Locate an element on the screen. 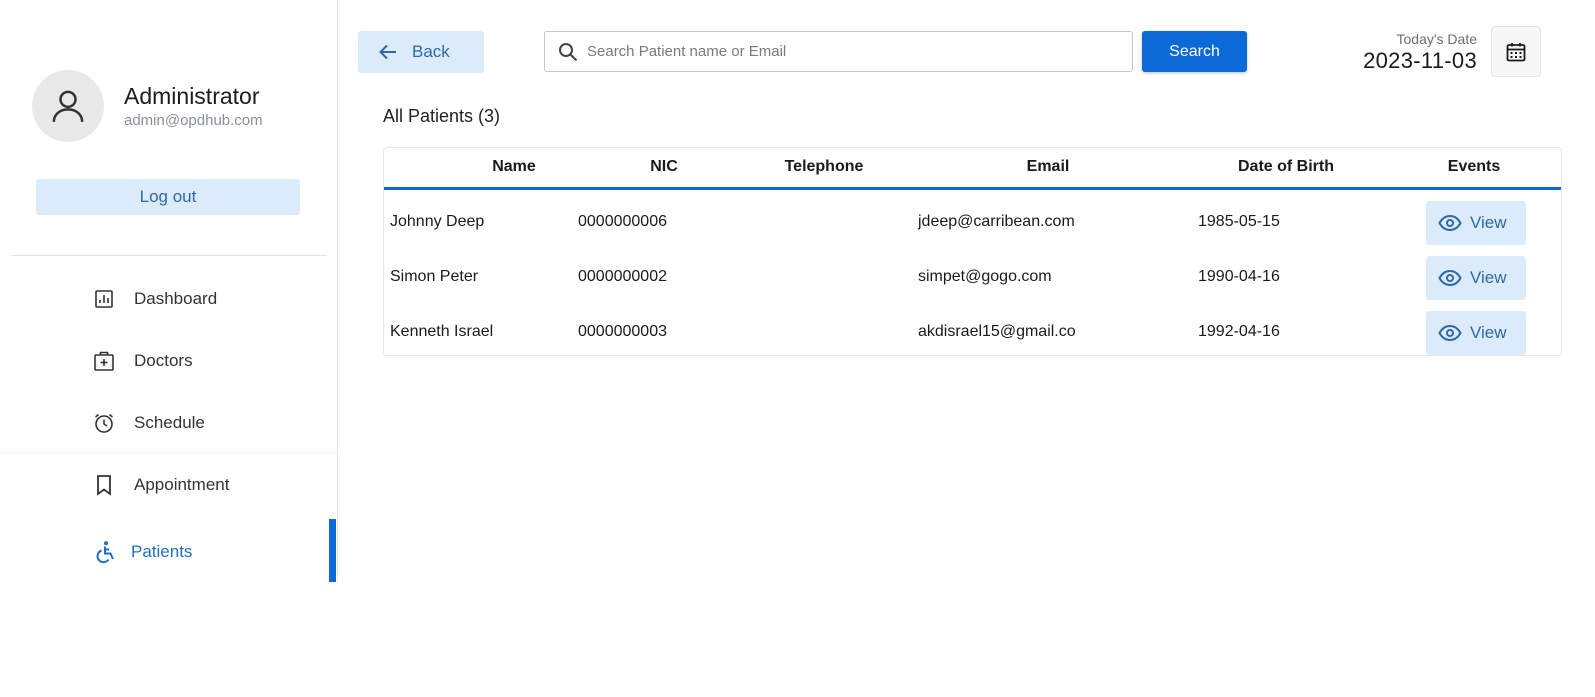 This screenshot has height=697, width=1595. calendar-button is located at coordinates (1516, 51).